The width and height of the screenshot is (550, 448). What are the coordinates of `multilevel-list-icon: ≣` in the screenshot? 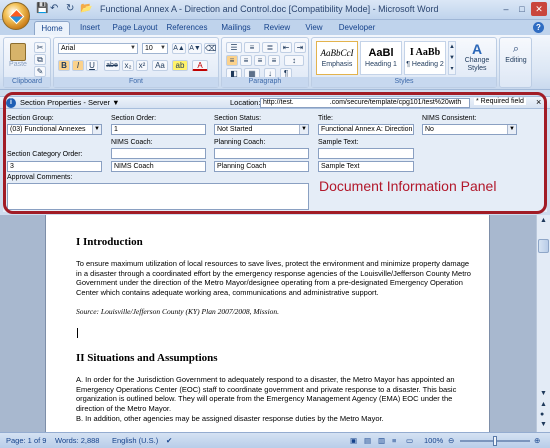 It's located at (270, 47).